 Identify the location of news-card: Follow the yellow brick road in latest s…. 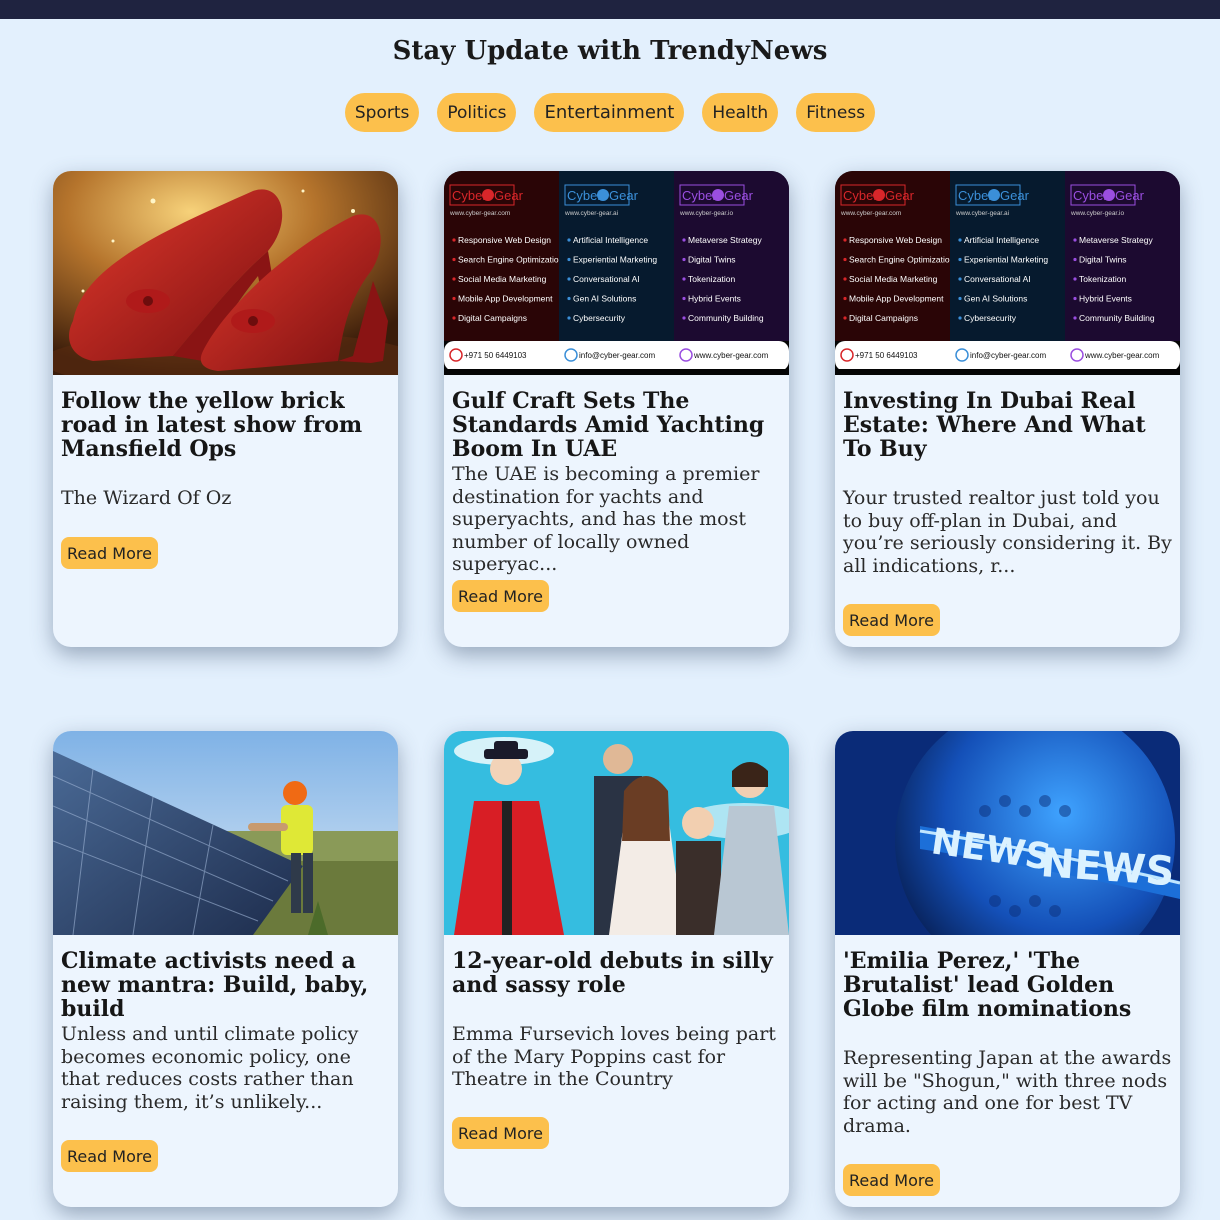
(225, 409).